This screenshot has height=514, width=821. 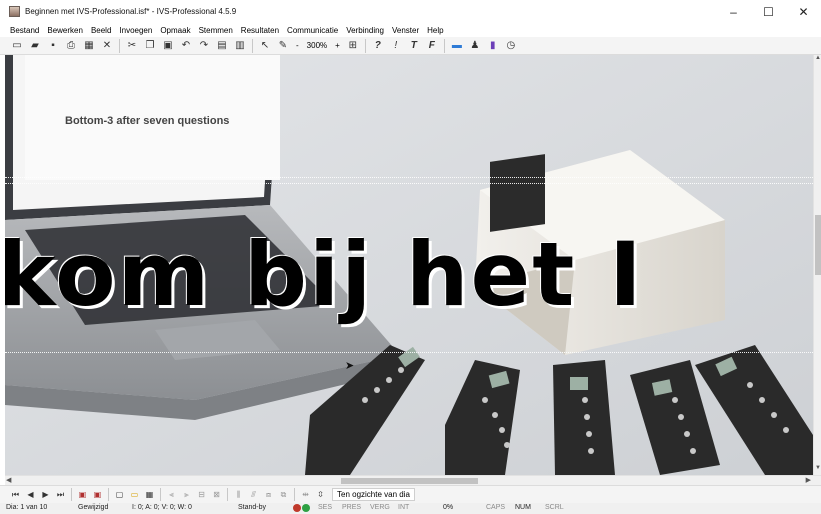 What do you see at coordinates (817, 60) in the screenshot?
I see `scroll-up-icon: ▲` at bounding box center [817, 60].